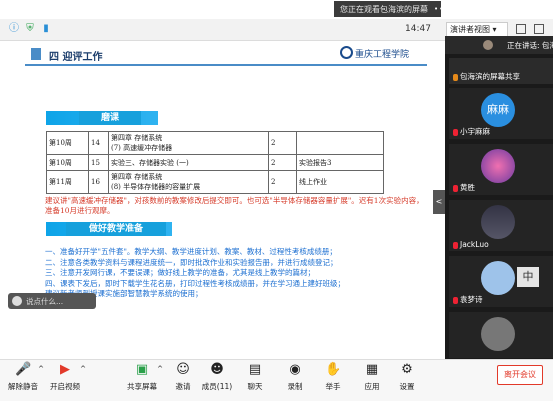 Image resolution: width=553 pixels, height=401 pixels. Describe the element at coordinates (188, 143) in the screenshot. I see `table-cell: 第四章 存储系统 (7) 高速缓冲存储器` at that location.